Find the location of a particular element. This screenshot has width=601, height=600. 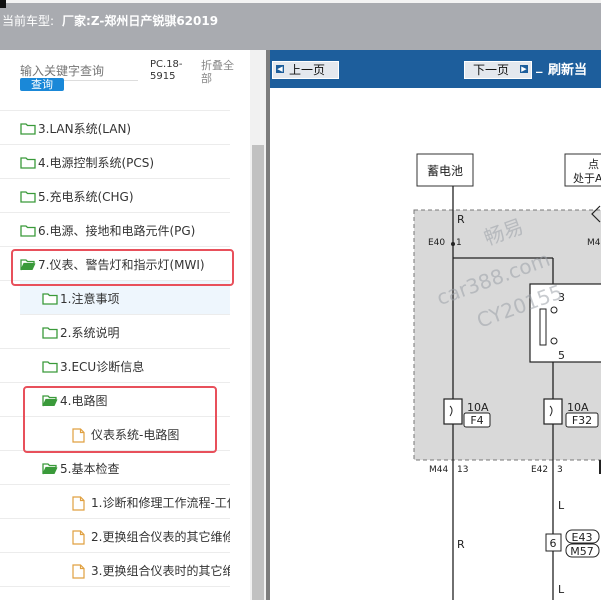

wire-color-l: L is located at coordinates (561, 505).